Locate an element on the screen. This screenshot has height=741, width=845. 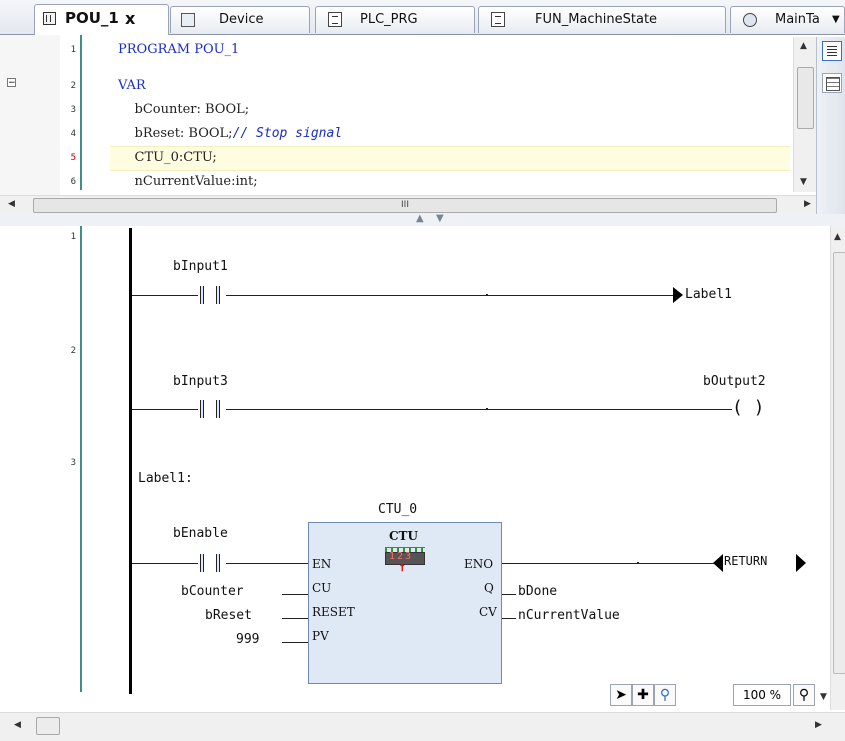
pane-splitter: ▲ ▼ is located at coordinates (422, 219).